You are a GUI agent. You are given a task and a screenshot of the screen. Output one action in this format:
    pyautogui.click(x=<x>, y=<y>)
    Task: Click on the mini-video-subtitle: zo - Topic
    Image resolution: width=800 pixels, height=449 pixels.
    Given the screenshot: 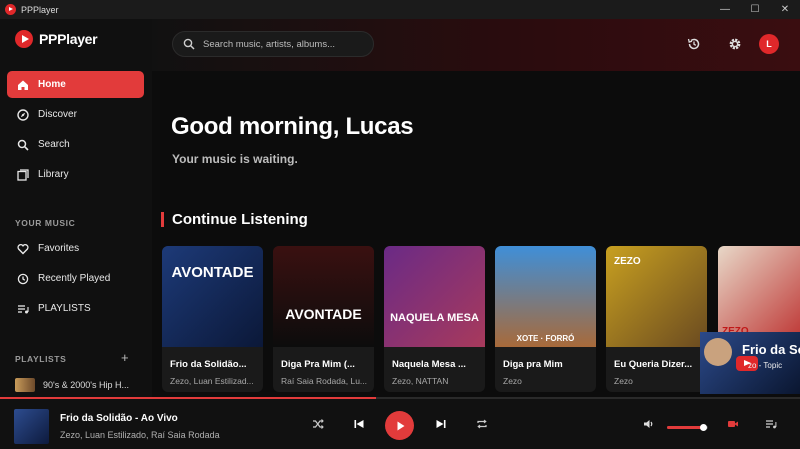 What is the action you would take?
    pyautogui.click(x=765, y=365)
    